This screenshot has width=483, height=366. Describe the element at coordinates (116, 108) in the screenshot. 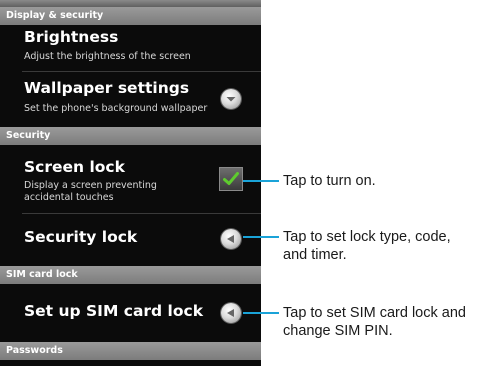

I see `wallpaper-subtitle: Set the phone's background wallpaper` at that location.